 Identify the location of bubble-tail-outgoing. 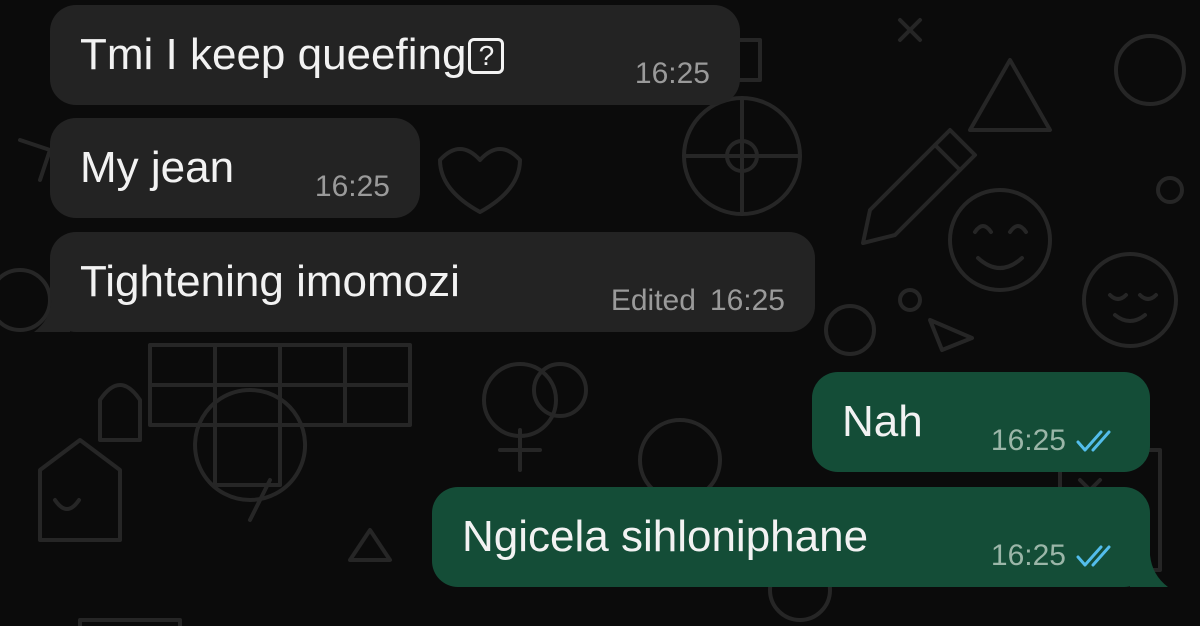
(1149, 571).